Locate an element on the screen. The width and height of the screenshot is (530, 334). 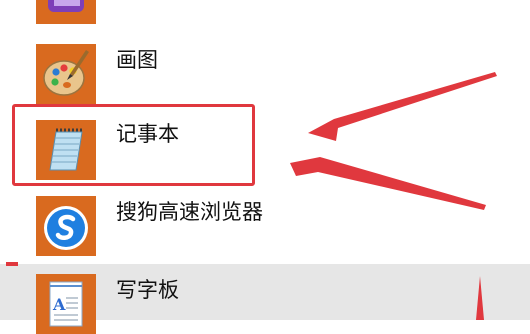
app-item-label: 搜狗高速浏览器 is located at coordinates (189, 212).